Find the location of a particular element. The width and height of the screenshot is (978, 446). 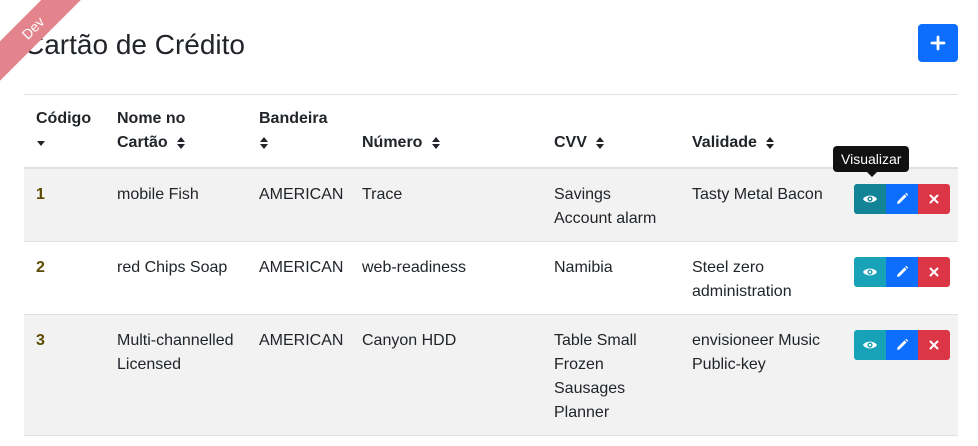

row-id-link: 2 is located at coordinates (40, 267).